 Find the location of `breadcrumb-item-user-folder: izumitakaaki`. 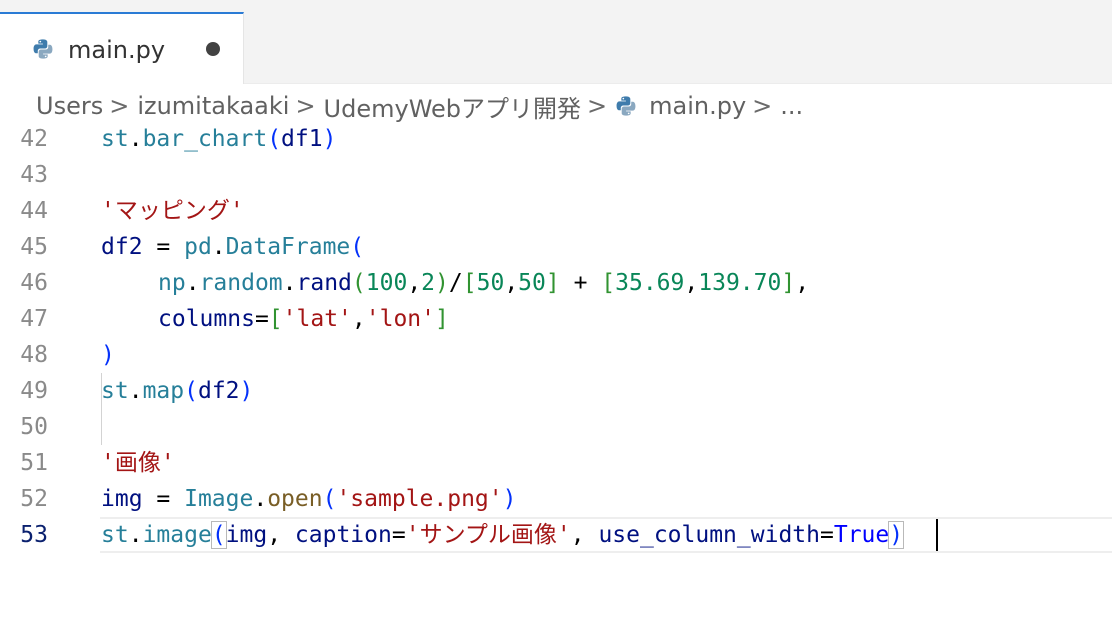

breadcrumb-item-user-folder: izumitakaaki is located at coordinates (213, 106).